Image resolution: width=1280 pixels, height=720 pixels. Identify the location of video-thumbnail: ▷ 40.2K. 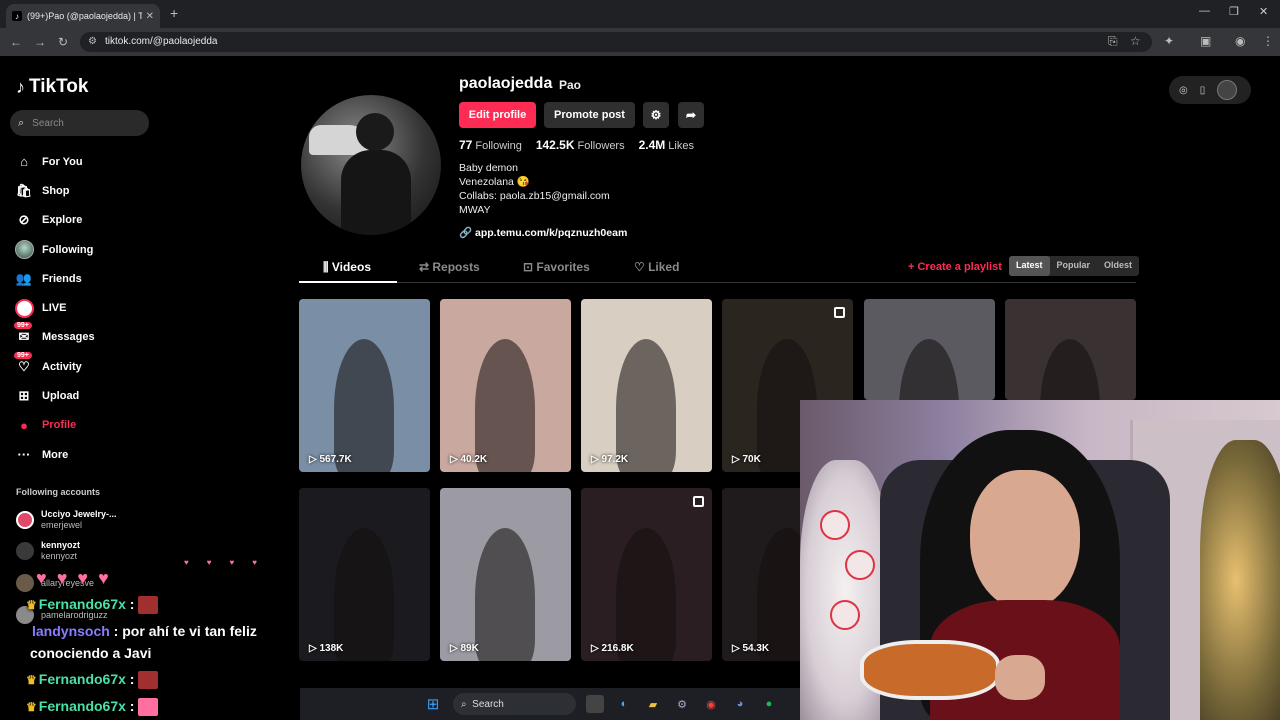
(505, 385).